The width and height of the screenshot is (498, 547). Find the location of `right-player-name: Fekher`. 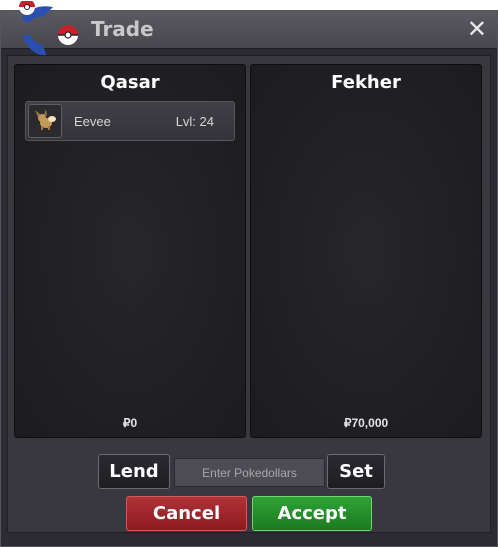

right-player-name: Fekher is located at coordinates (366, 82).